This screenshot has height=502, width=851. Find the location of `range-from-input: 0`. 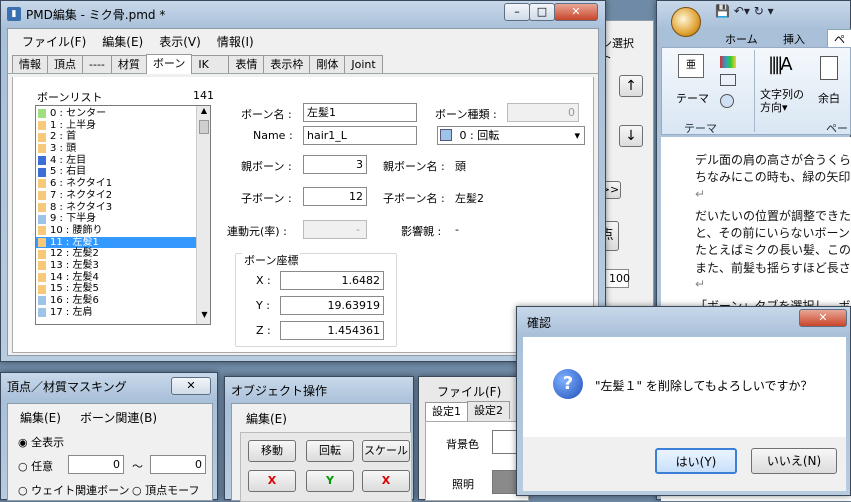

range-from-input: 0 is located at coordinates (96, 464).